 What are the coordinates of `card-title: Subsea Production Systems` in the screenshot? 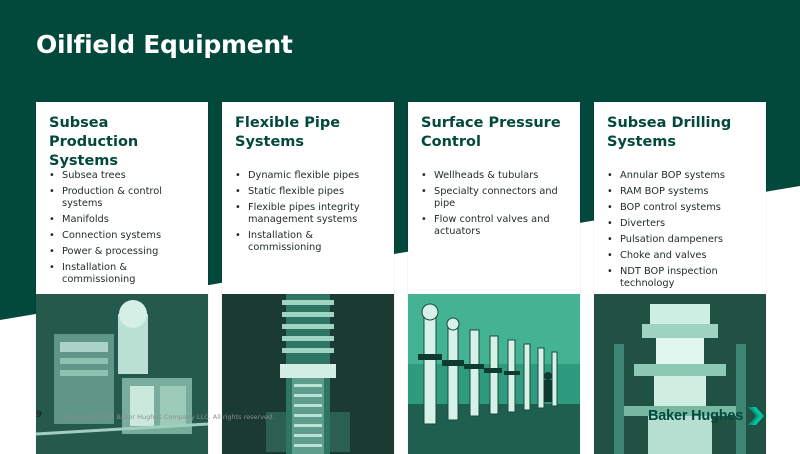 It's located at (94, 142).